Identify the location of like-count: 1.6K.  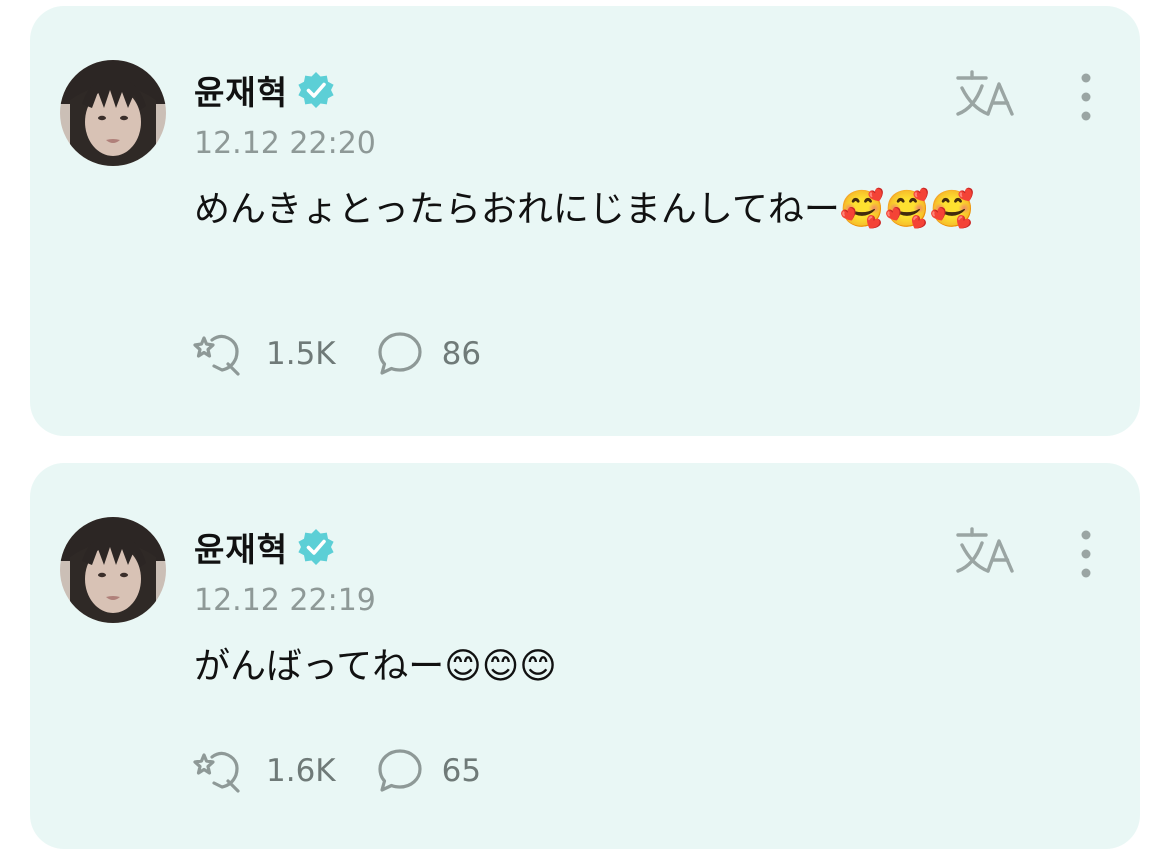
(301, 771).